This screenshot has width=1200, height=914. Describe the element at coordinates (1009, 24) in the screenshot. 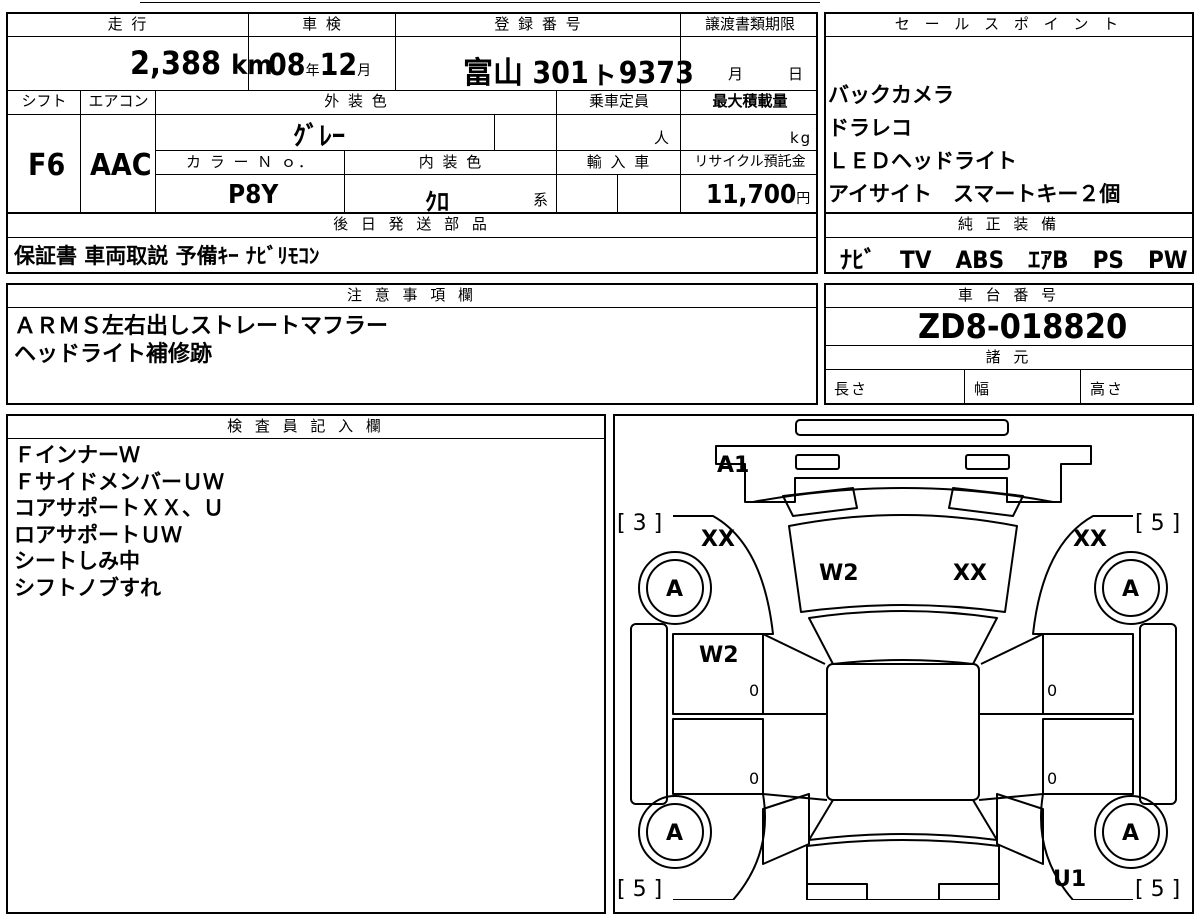

I see `sales-points-label: セ ー ル ス ポ イ ン ト` at that location.